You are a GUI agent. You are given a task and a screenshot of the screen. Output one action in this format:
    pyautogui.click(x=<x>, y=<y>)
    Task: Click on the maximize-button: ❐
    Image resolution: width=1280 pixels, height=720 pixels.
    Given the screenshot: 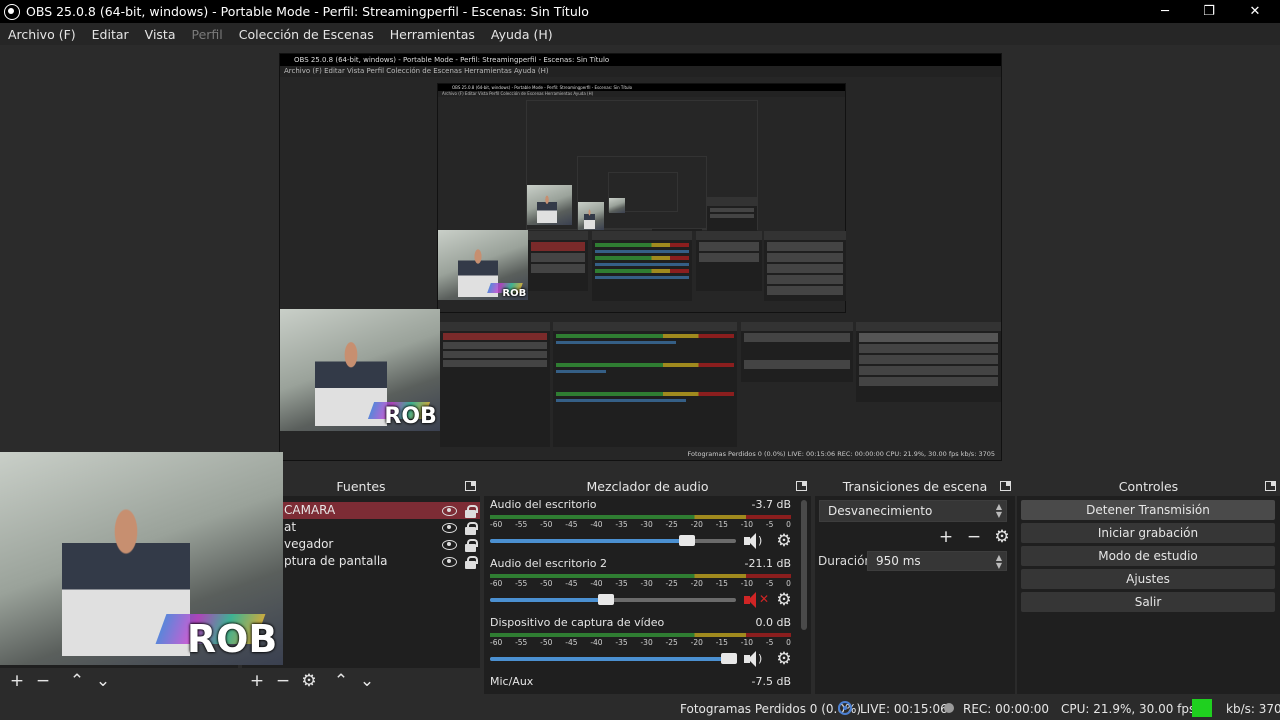 What is the action you would take?
    pyautogui.click(x=1209, y=11)
    